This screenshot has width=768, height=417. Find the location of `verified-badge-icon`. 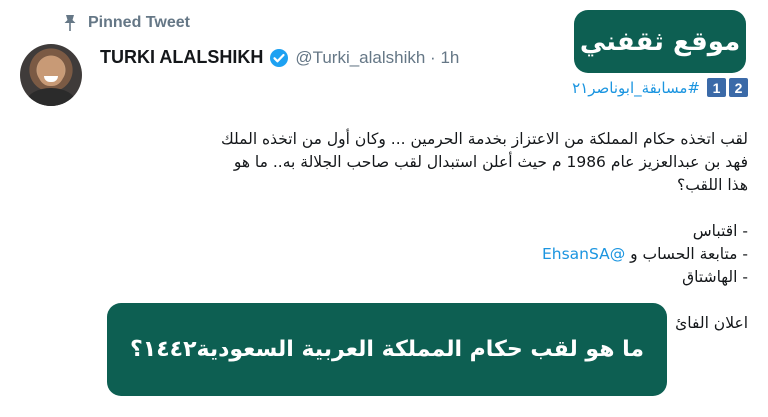

verified-badge-icon is located at coordinates (279, 57).